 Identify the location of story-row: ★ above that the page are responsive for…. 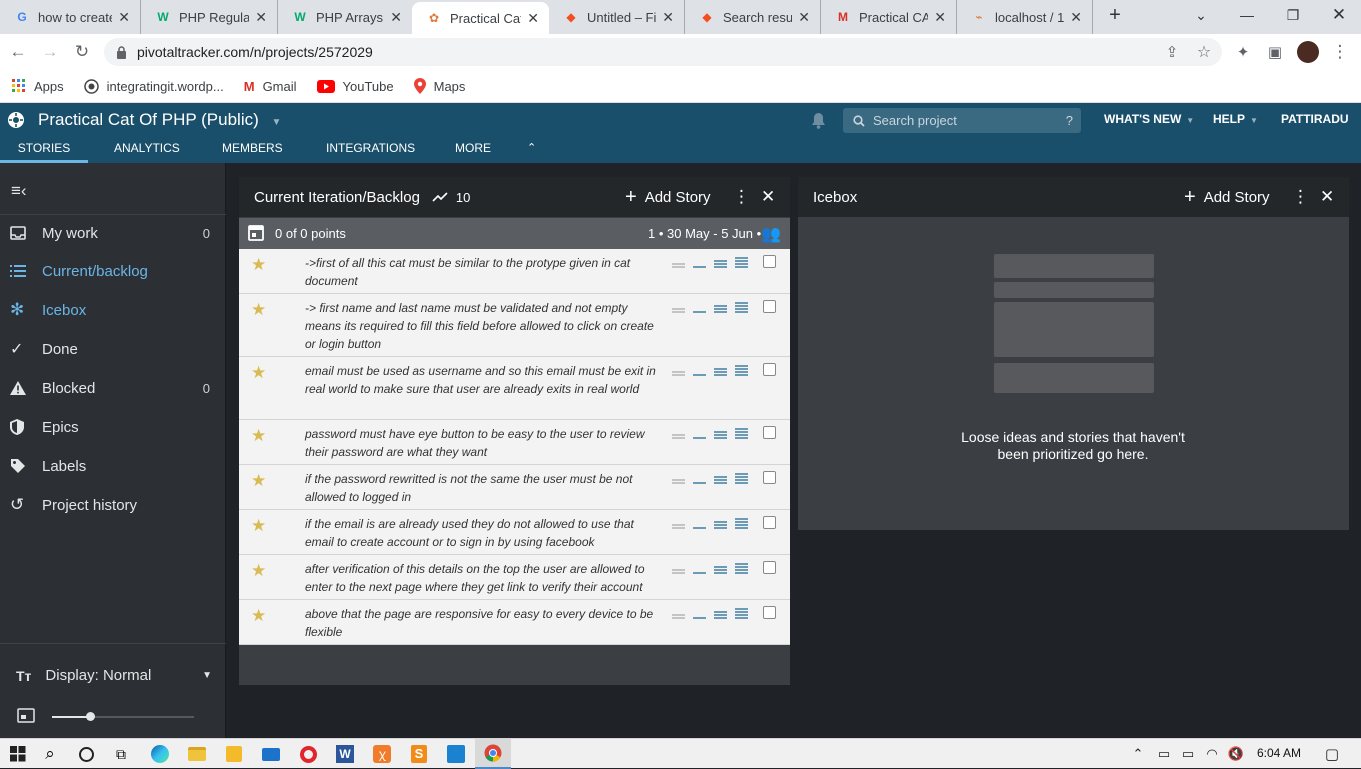
(514, 622).